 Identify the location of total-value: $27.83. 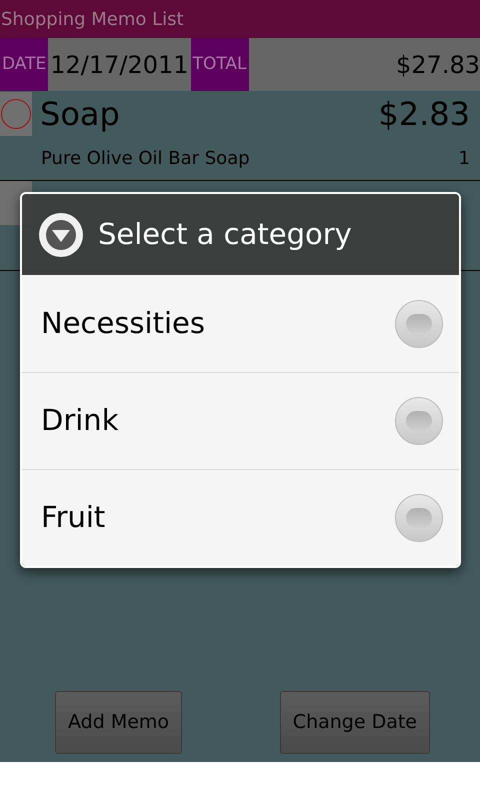
(438, 65).